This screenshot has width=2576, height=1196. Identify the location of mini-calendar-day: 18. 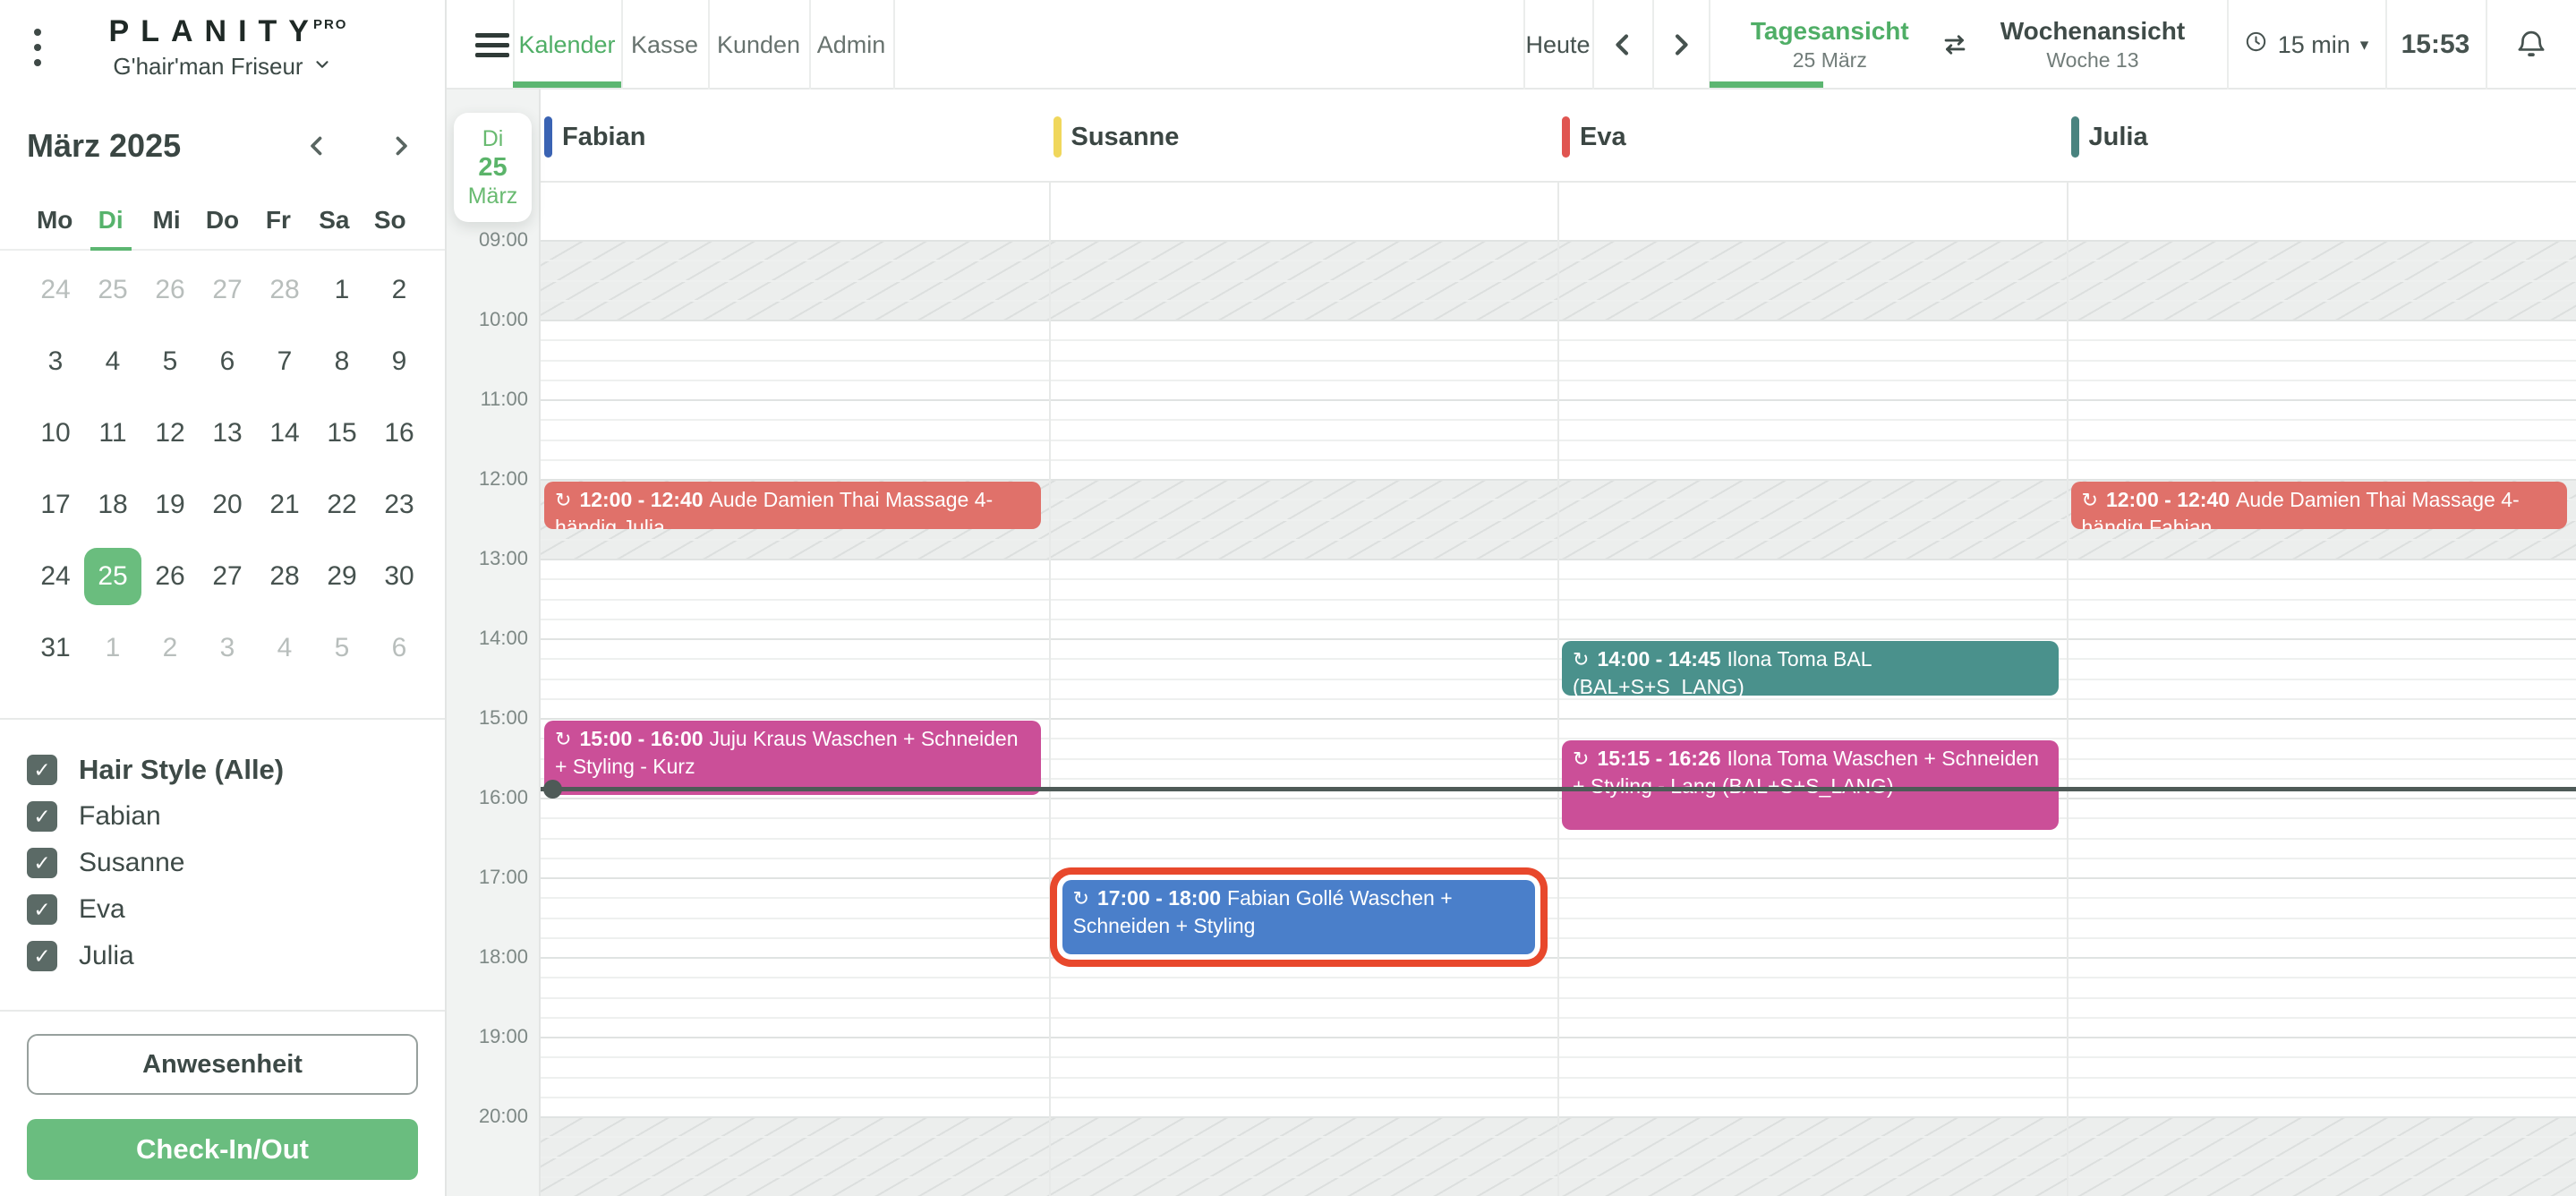
(112, 505).